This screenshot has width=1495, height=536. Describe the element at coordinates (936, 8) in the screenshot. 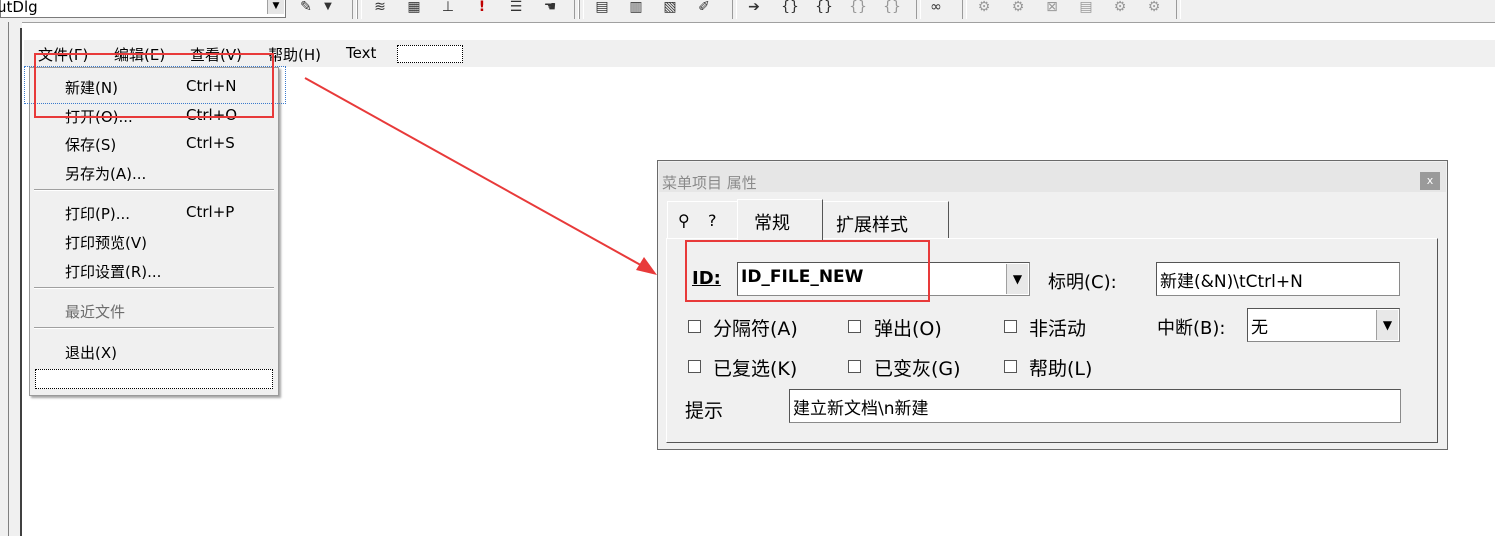

I see `binoculars-icon: ∞` at that location.